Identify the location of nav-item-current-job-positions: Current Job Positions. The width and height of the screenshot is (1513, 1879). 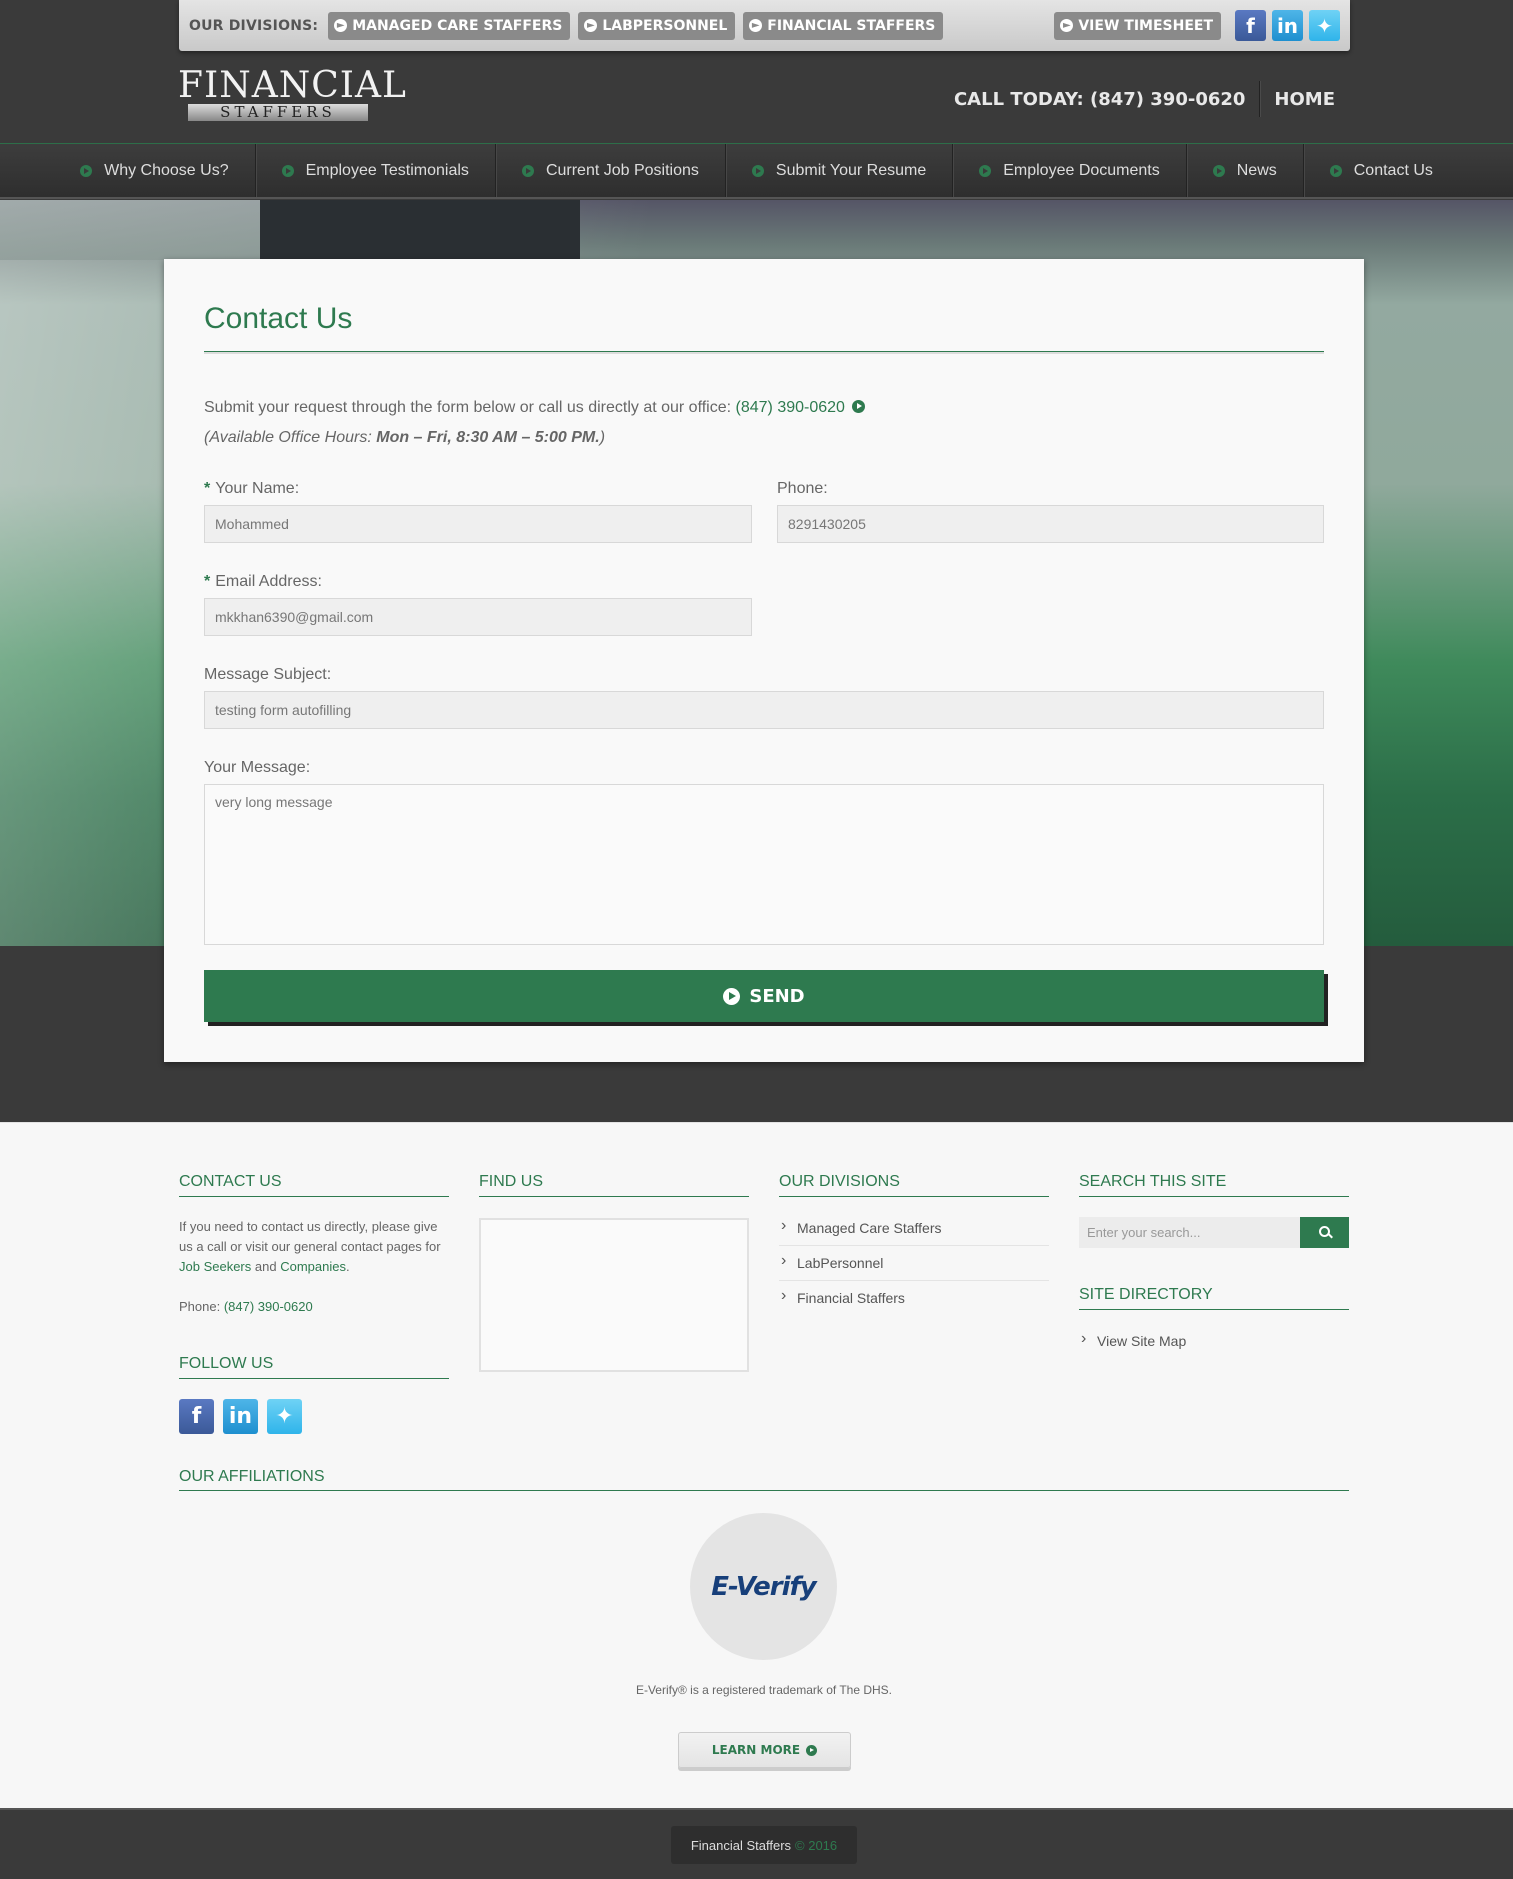
(611, 170).